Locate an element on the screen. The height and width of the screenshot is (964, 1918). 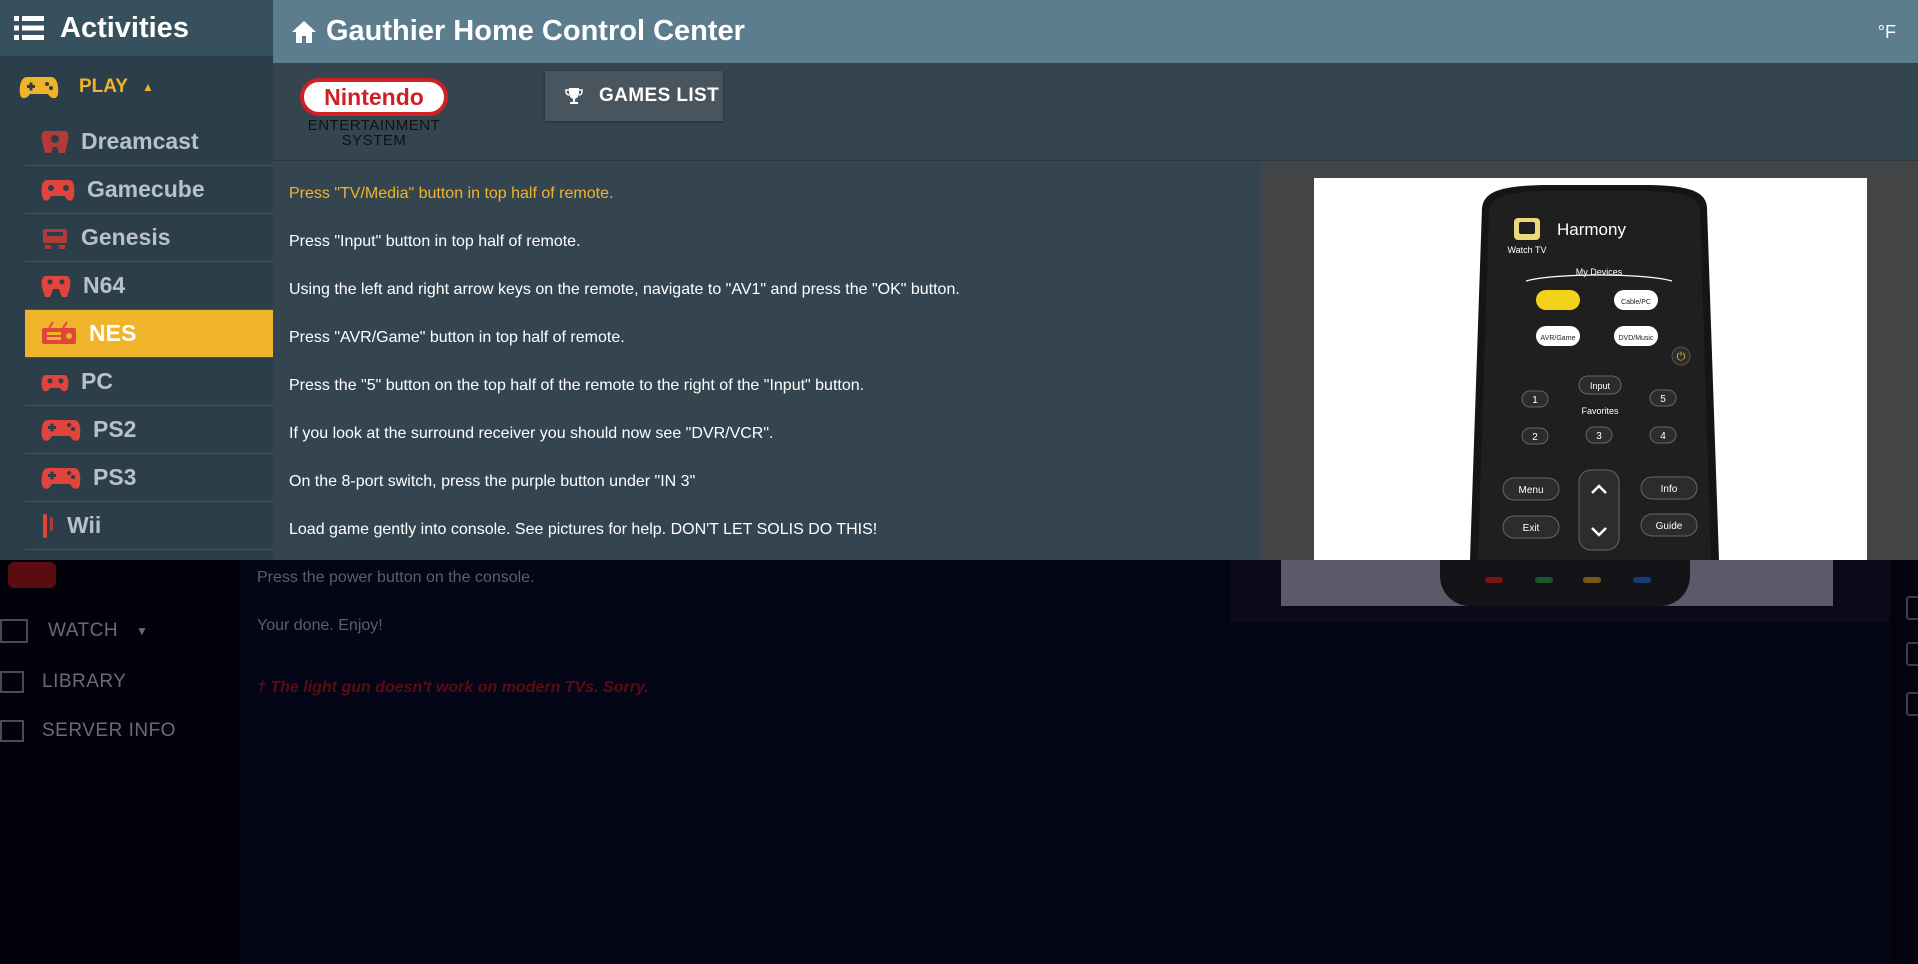
nav-library-label: LIBRARY is located at coordinates (84, 681).